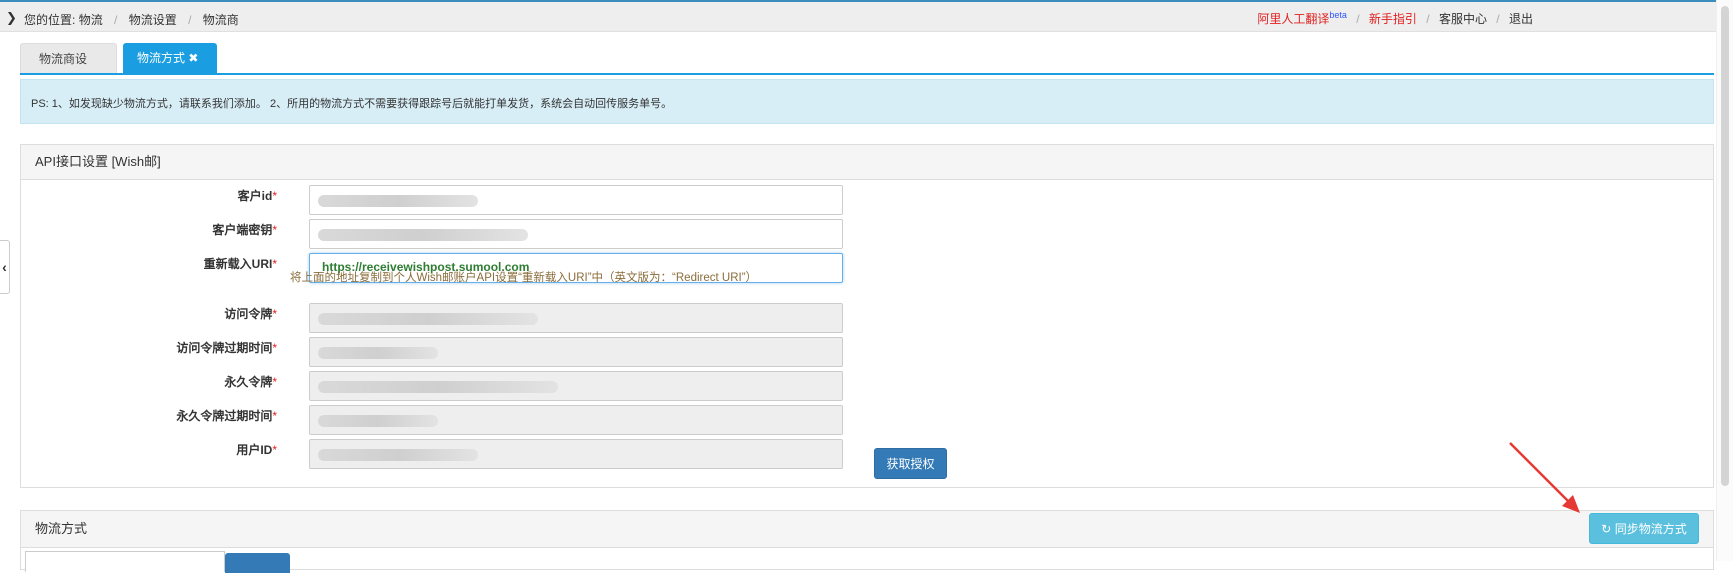 The image size is (1733, 573). What do you see at coordinates (1544, 477) in the screenshot?
I see `annotation-arrow-icon` at bounding box center [1544, 477].